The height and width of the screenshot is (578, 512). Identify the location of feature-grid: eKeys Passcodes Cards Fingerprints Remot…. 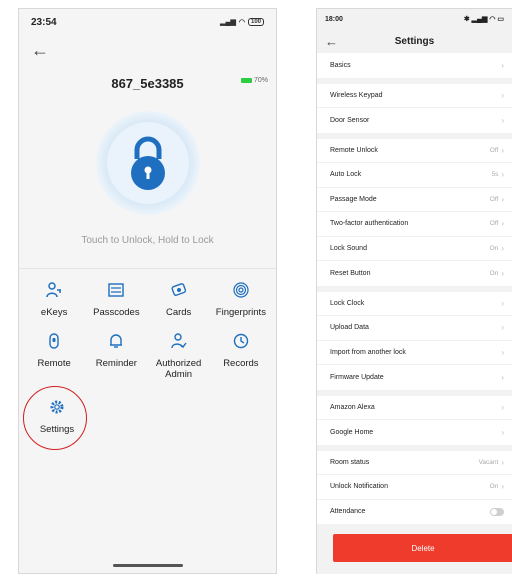
(147, 324).